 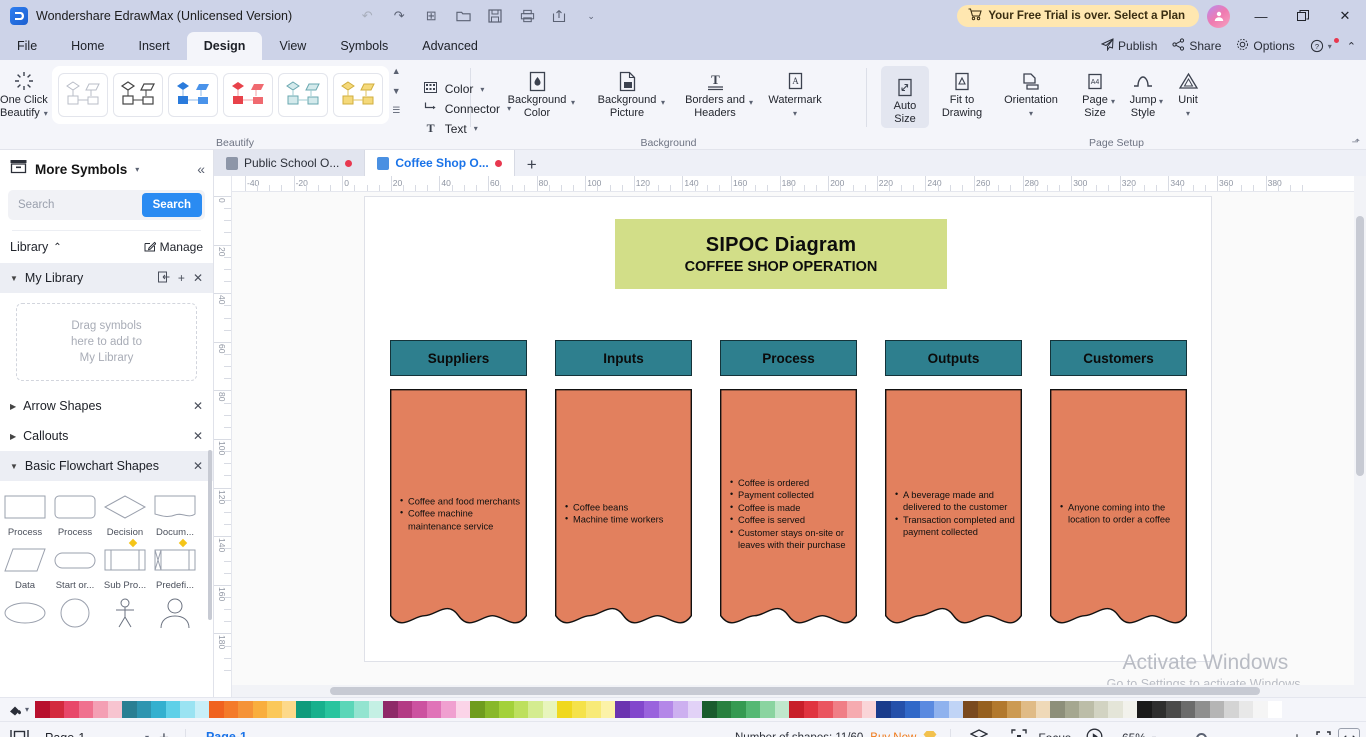 I want to click on page-size-dropdown-caret: ▾, so click(x=1113, y=101).